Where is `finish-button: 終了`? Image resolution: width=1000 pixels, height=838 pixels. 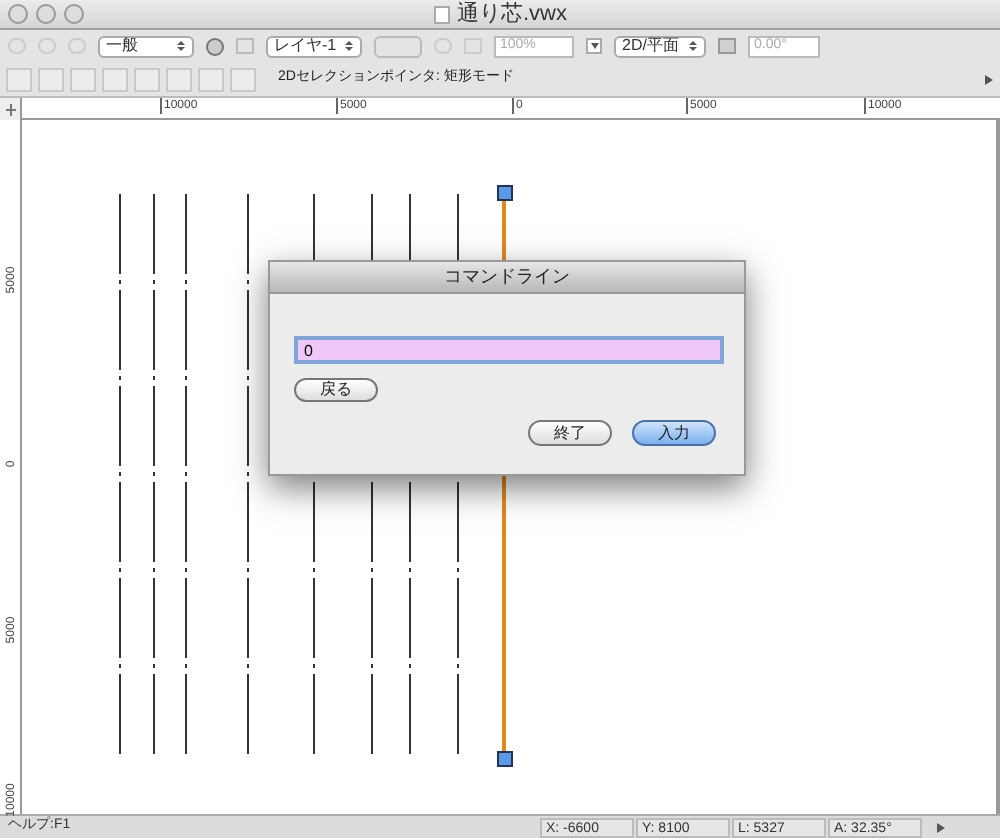
finish-button: 終了 is located at coordinates (570, 433).